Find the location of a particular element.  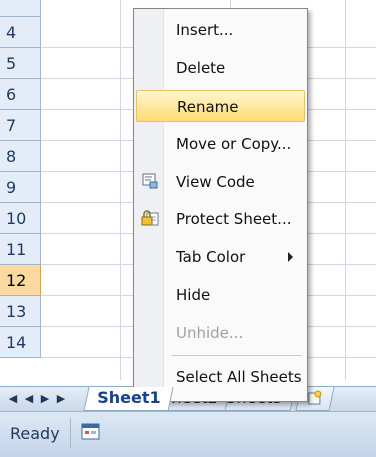

insert-worksheet-icon is located at coordinates (315, 397).